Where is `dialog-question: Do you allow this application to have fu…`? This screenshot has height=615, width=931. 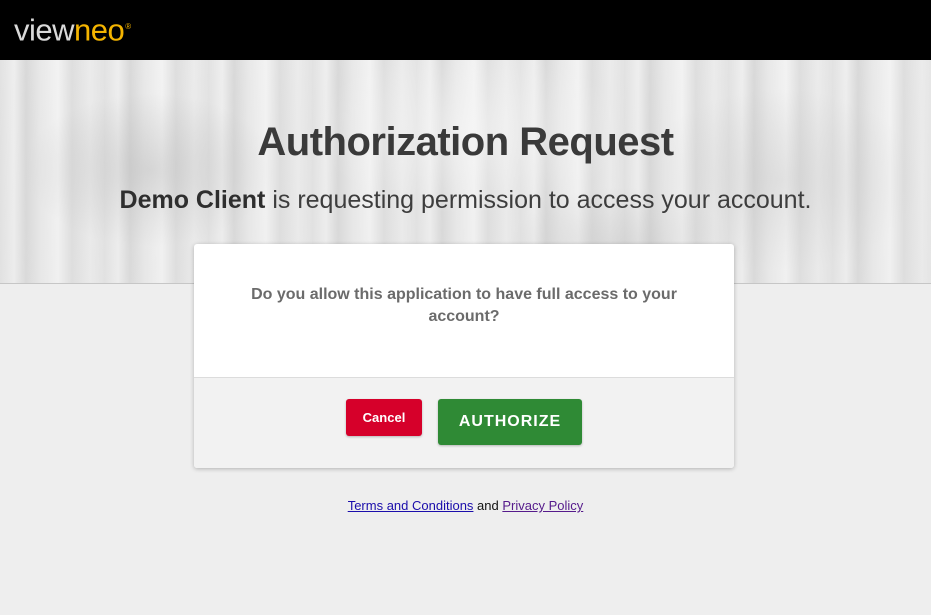 dialog-question: Do you allow this application to have fu… is located at coordinates (464, 305).